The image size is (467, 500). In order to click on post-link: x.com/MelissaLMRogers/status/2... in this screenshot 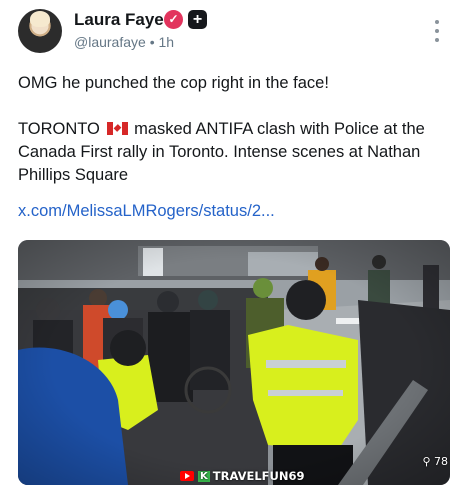, I will do `click(146, 211)`.